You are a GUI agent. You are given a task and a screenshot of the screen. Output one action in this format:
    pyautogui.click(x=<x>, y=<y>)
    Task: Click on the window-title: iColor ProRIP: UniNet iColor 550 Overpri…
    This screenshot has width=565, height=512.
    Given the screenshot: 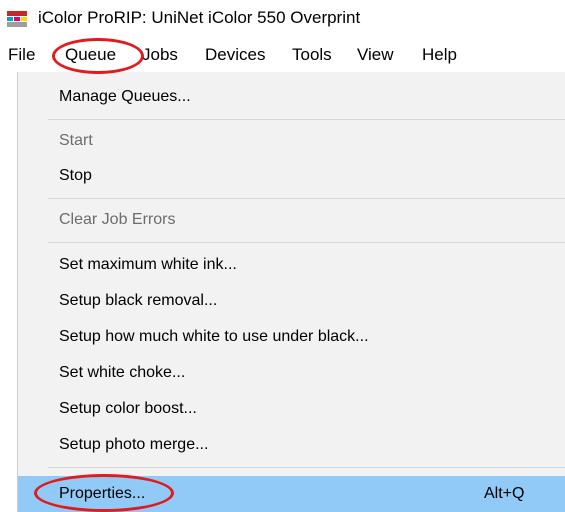 What is the action you would take?
    pyautogui.click(x=199, y=17)
    